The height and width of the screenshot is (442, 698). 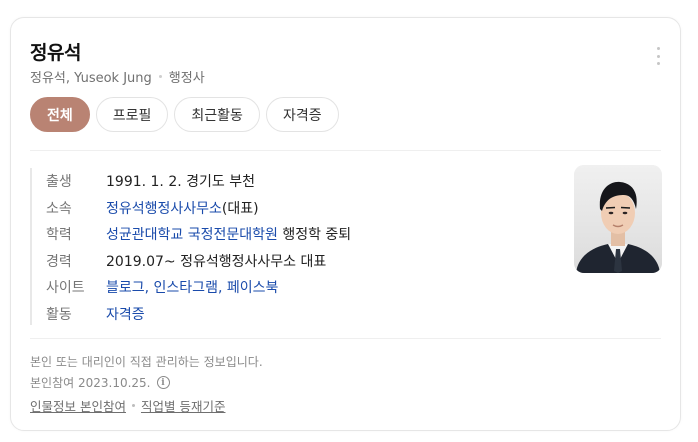 What do you see at coordinates (314, 235) in the screenshot?
I see `education-suffix: 행정학 중퇴` at bounding box center [314, 235].